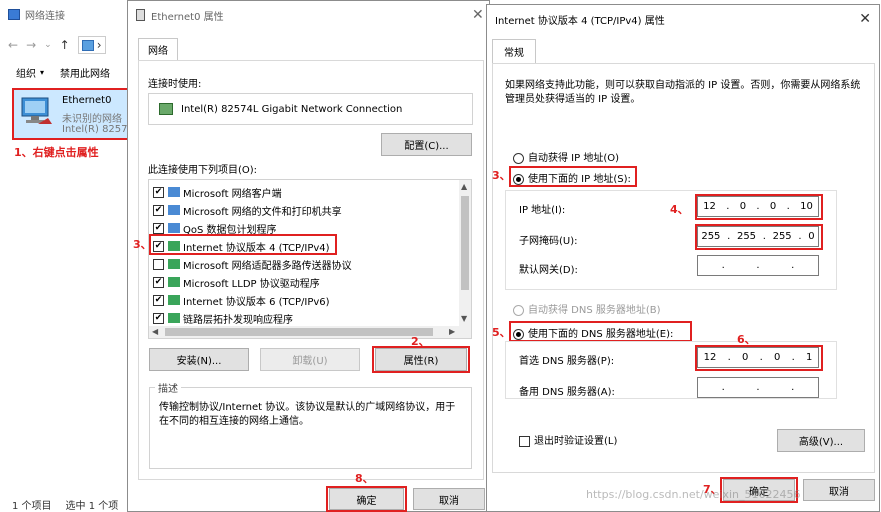 This screenshot has height=512, width=881. I want to click on tab-general: 常规, so click(514, 51).